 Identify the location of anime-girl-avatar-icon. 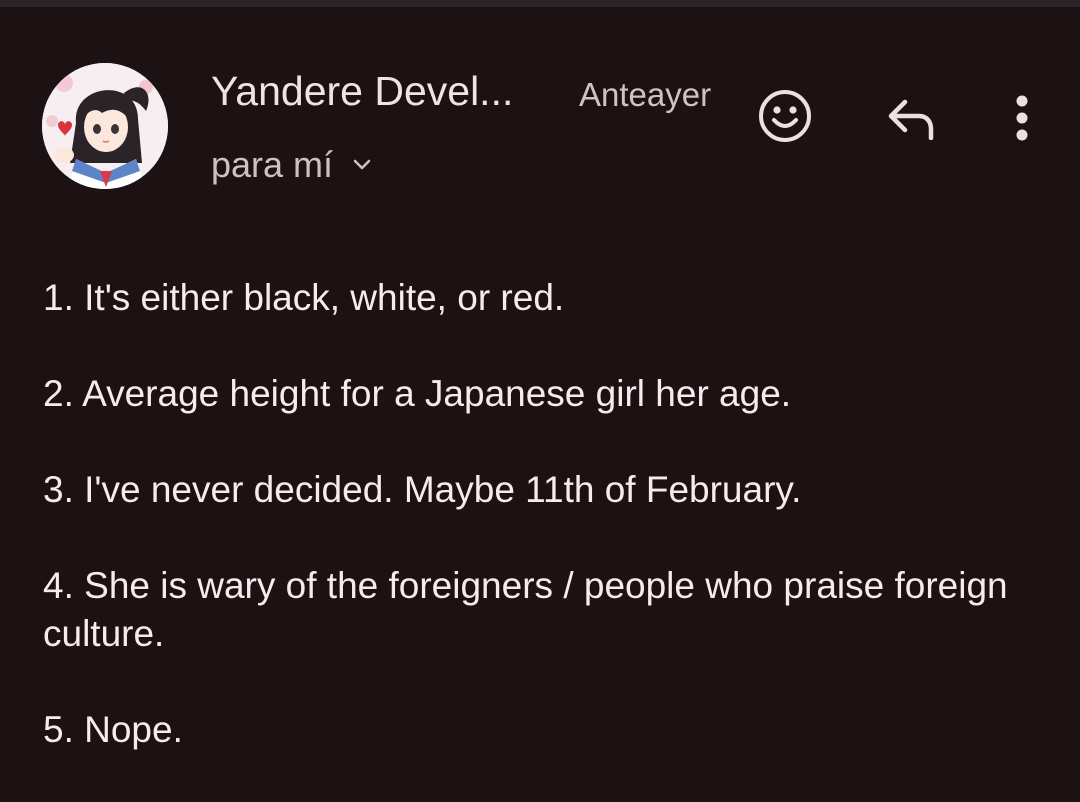
(105, 126).